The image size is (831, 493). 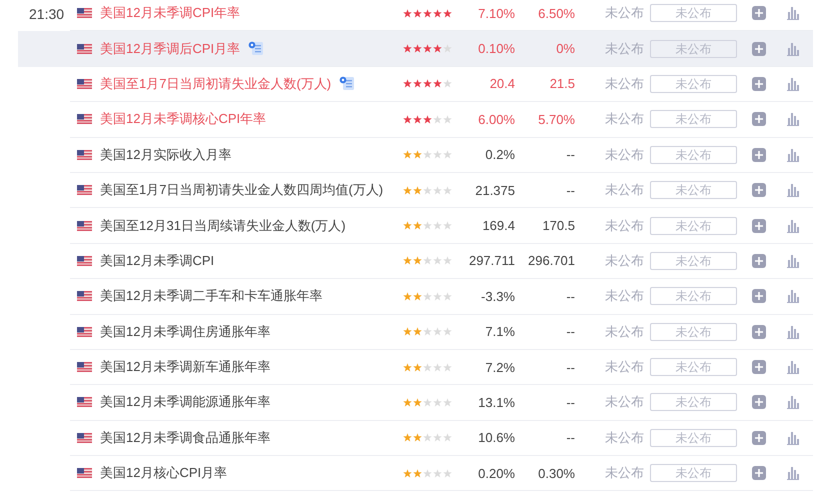 What do you see at coordinates (415, 474) in the screenshot?
I see `event-row: 美国12月核心CPI月率 0.20% 0.30% 未公布 未公布` at bounding box center [415, 474].